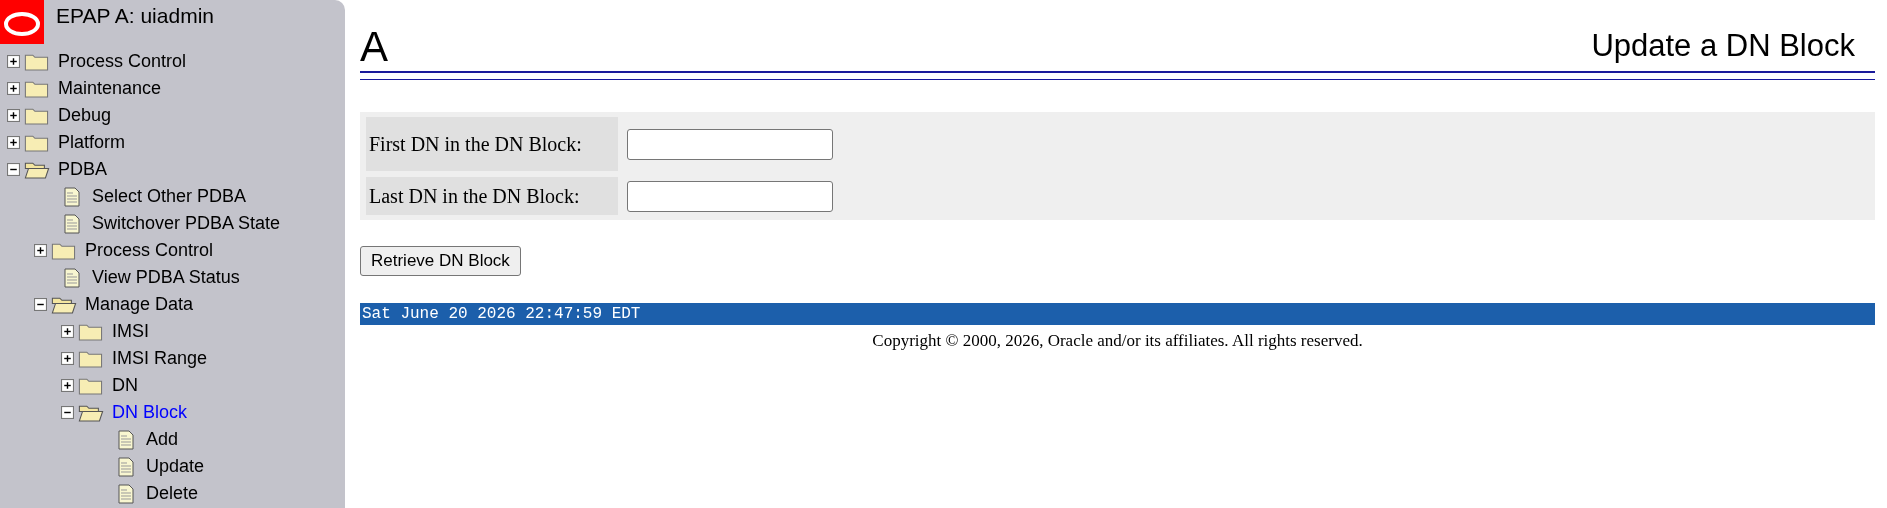 This screenshot has height=508, width=1887. I want to click on tree-item: DN, so click(125, 385).